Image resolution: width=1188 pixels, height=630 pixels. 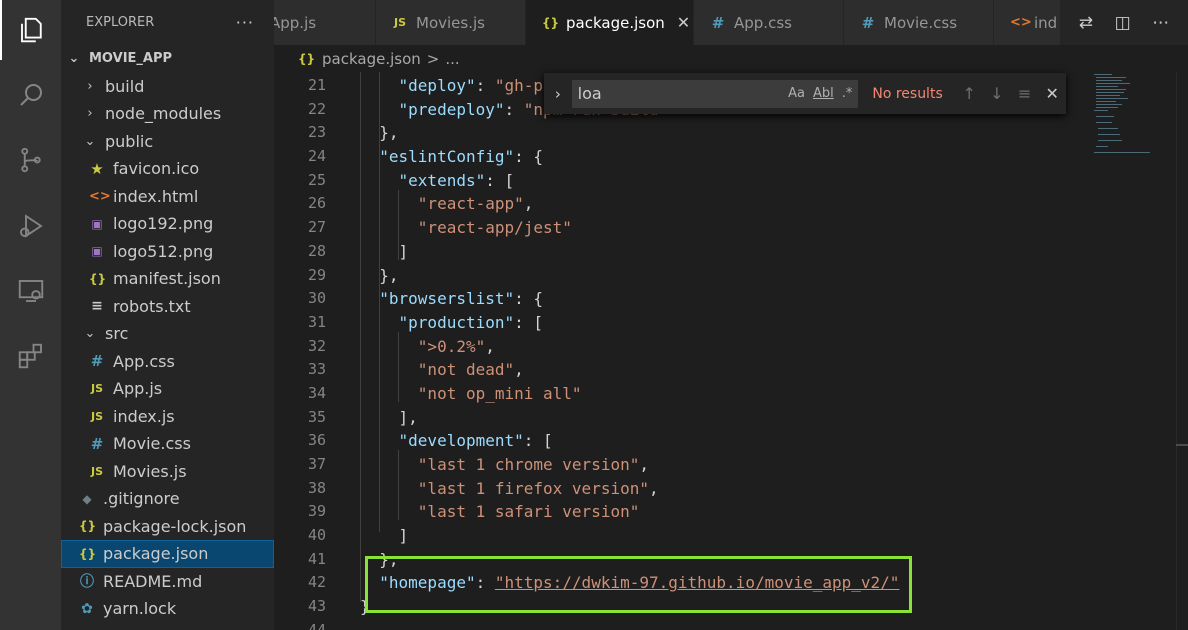 What do you see at coordinates (167, 59) in the screenshot?
I see `tree-root-folder: ⌄ MOVIE_APP` at bounding box center [167, 59].